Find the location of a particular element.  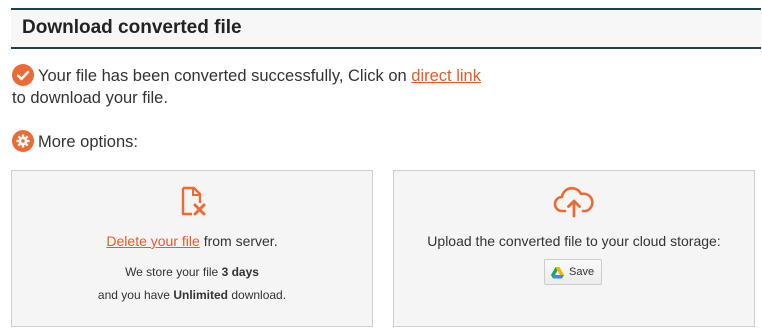

download-limit-text: and you have Unlimited download. is located at coordinates (192, 295).